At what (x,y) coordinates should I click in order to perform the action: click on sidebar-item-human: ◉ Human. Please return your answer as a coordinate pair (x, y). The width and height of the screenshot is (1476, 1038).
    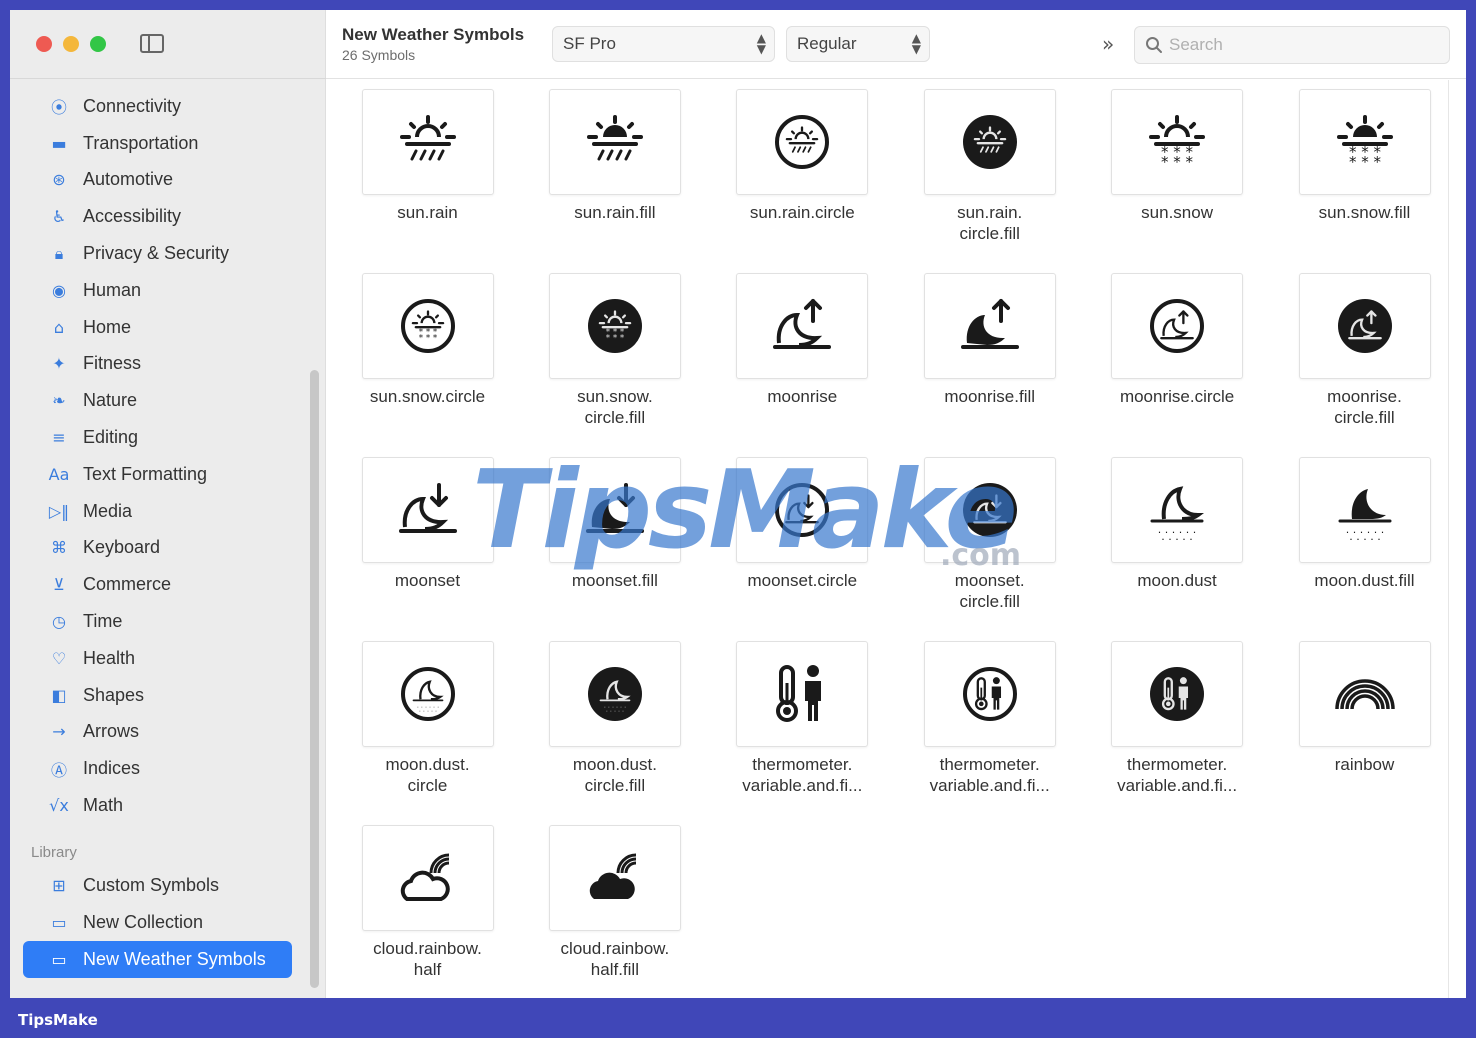
    Looking at the image, I should click on (168, 290).